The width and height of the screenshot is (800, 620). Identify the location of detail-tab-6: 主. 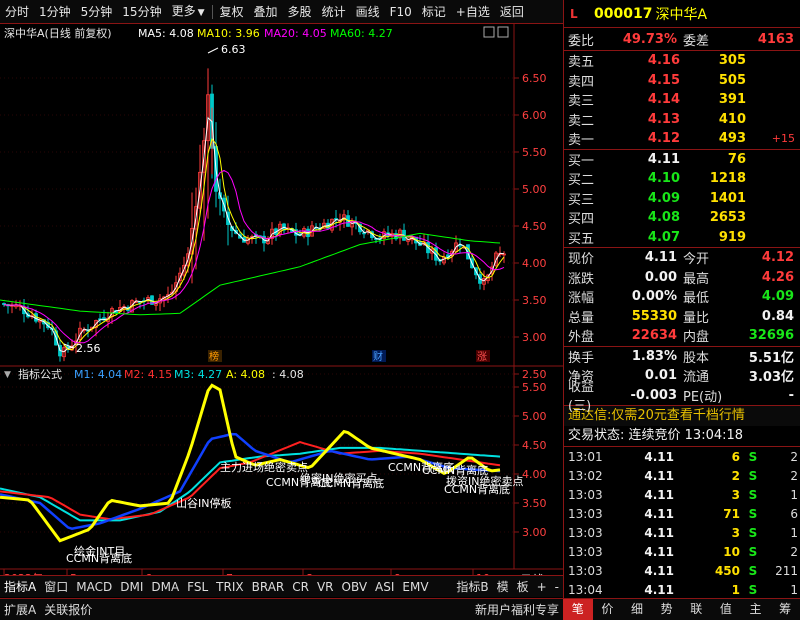
(756, 609).